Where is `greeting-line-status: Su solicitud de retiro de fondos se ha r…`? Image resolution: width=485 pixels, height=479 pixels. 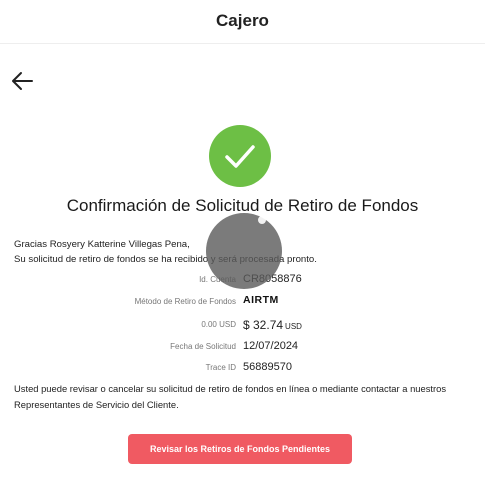 greeting-line-status: Su solicitud de retiro de fondos se ha r… is located at coordinates (165, 259).